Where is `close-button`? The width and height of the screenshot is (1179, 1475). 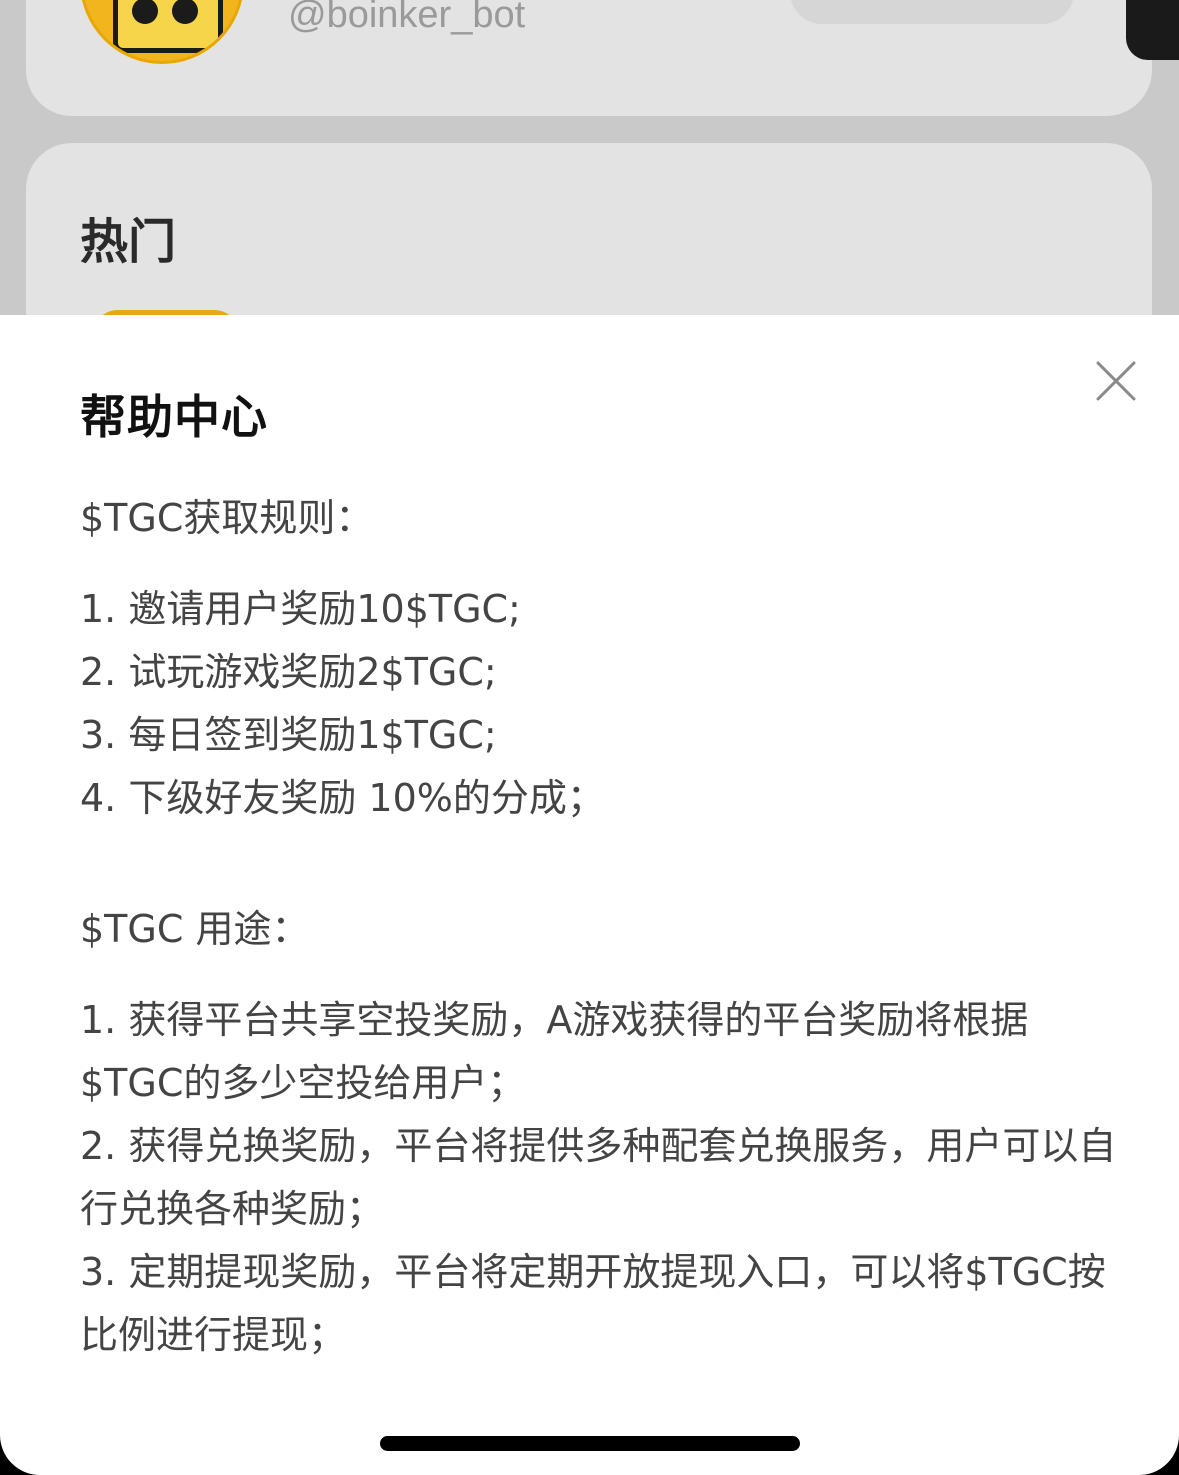 close-button is located at coordinates (1116, 381).